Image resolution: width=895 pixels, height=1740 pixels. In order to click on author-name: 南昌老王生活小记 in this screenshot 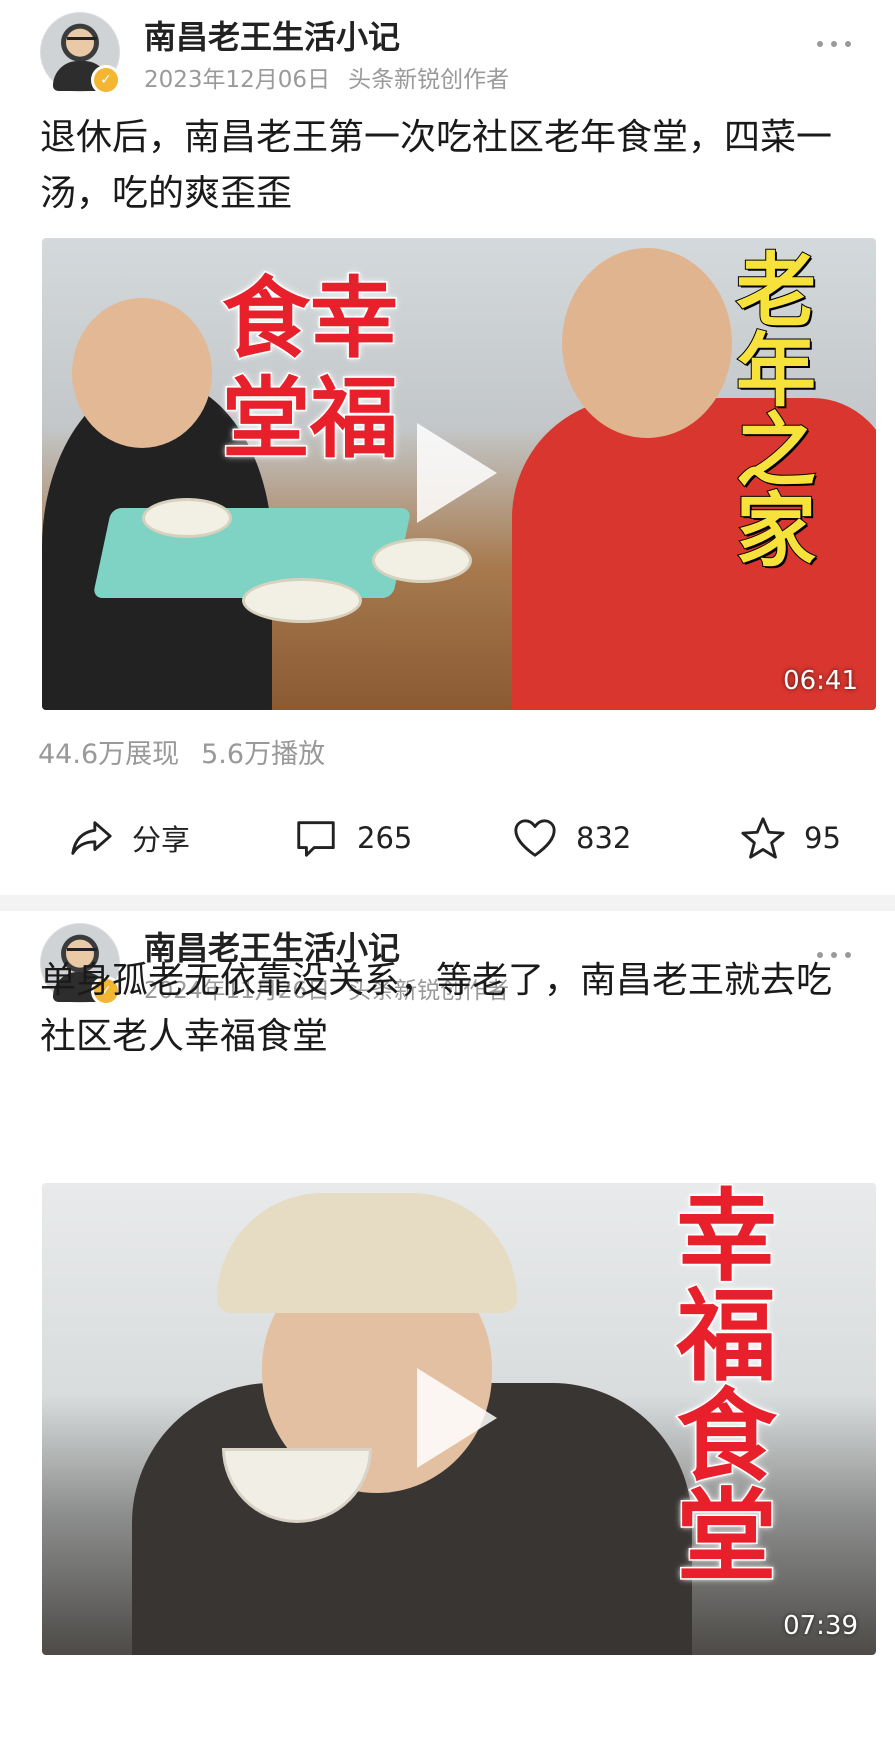, I will do `click(272, 35)`.